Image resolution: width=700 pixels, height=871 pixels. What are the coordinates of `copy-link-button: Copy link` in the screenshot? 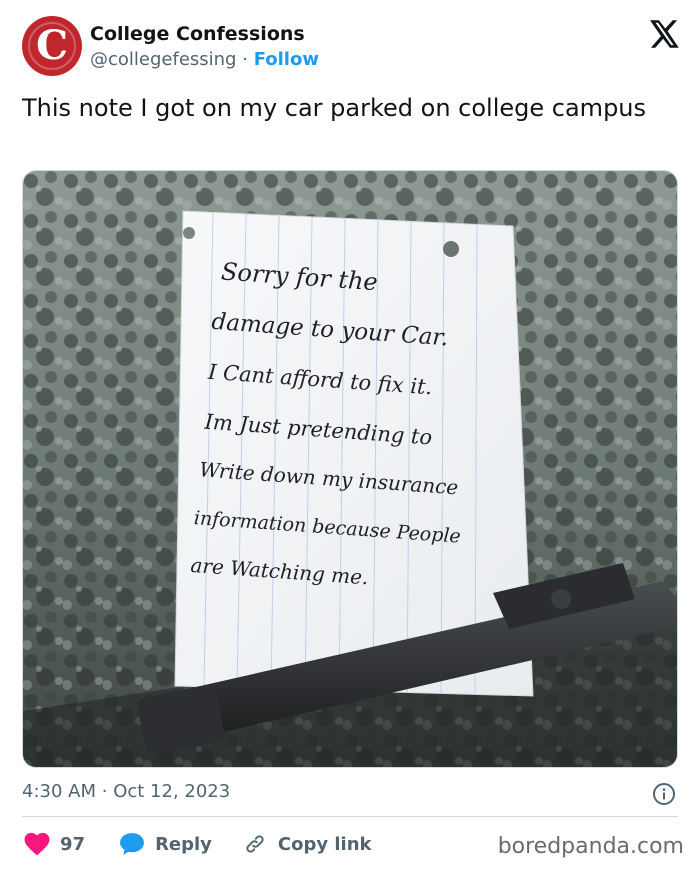 It's located at (307, 844).